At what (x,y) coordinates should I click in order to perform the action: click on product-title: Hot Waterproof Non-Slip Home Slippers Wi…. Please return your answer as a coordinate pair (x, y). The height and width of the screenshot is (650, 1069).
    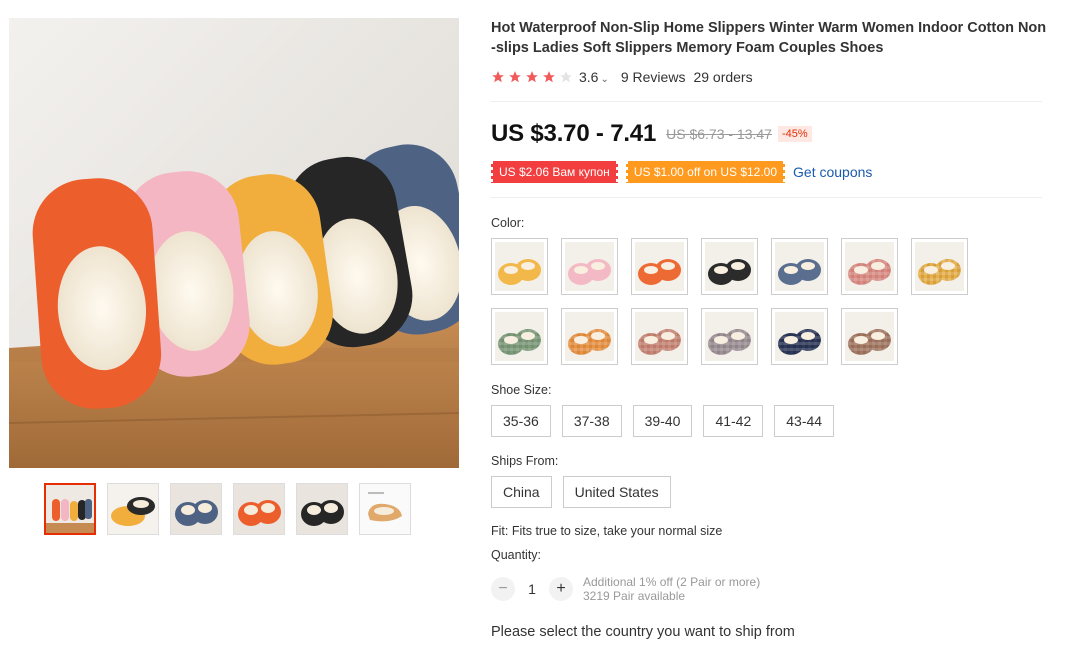
    Looking at the image, I should click on (769, 38).